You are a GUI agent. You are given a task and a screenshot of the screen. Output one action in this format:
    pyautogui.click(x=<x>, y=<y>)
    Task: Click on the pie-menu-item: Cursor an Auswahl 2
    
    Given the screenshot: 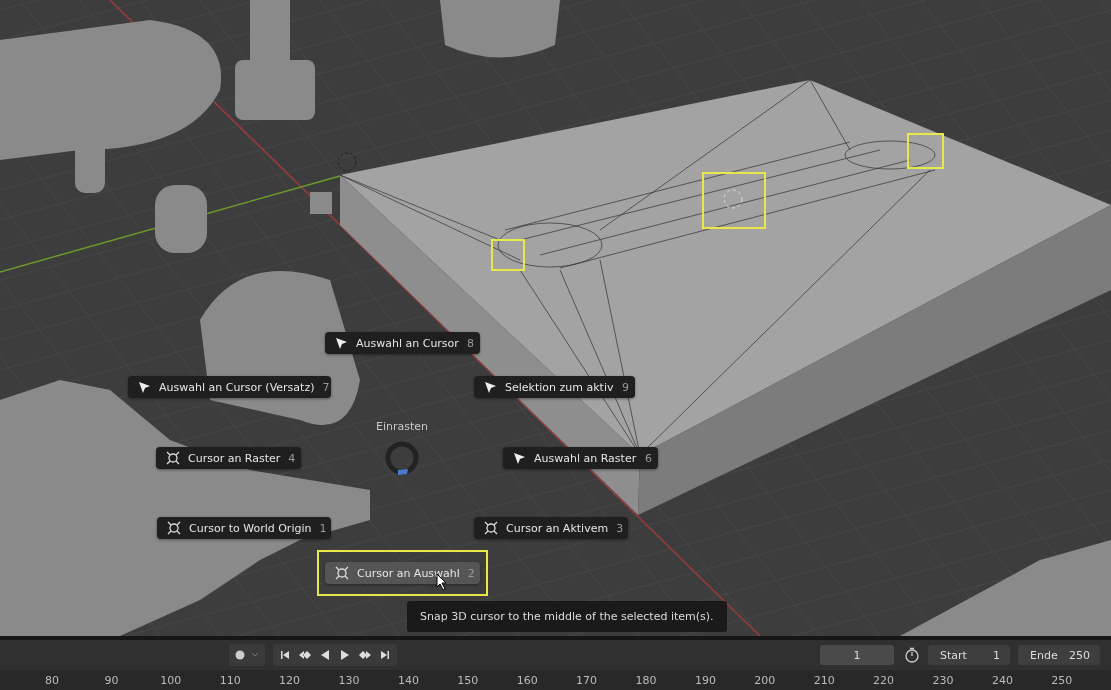 What is the action you would take?
    pyautogui.click(x=402, y=573)
    